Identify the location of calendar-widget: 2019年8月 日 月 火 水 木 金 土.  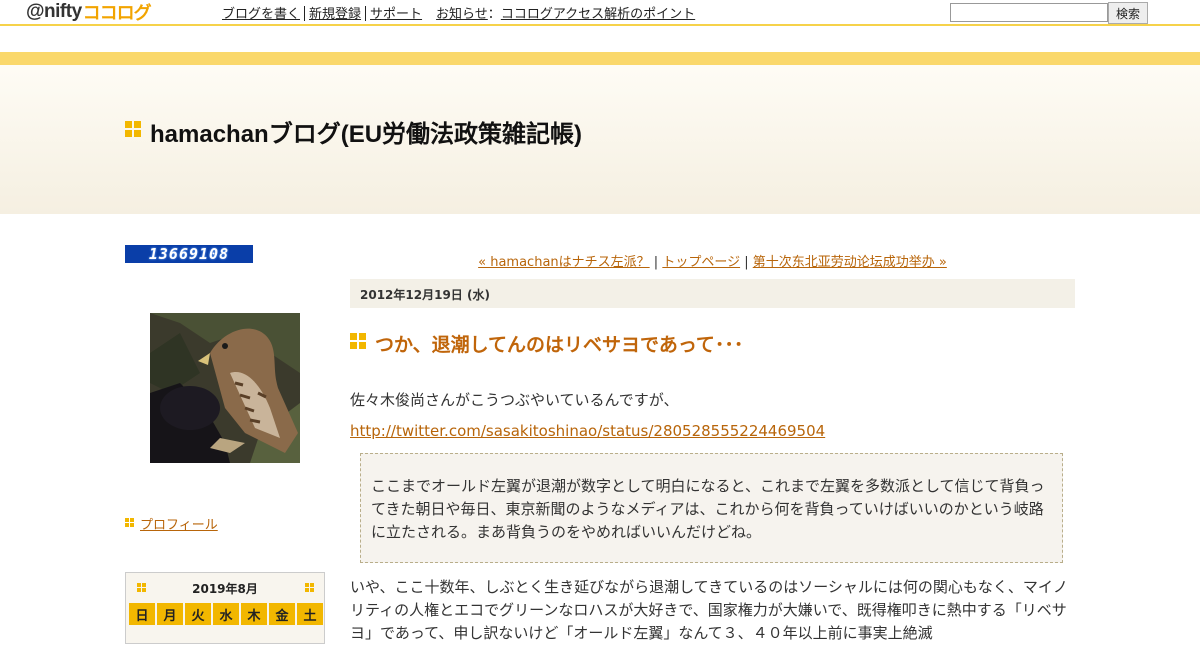
(225, 608).